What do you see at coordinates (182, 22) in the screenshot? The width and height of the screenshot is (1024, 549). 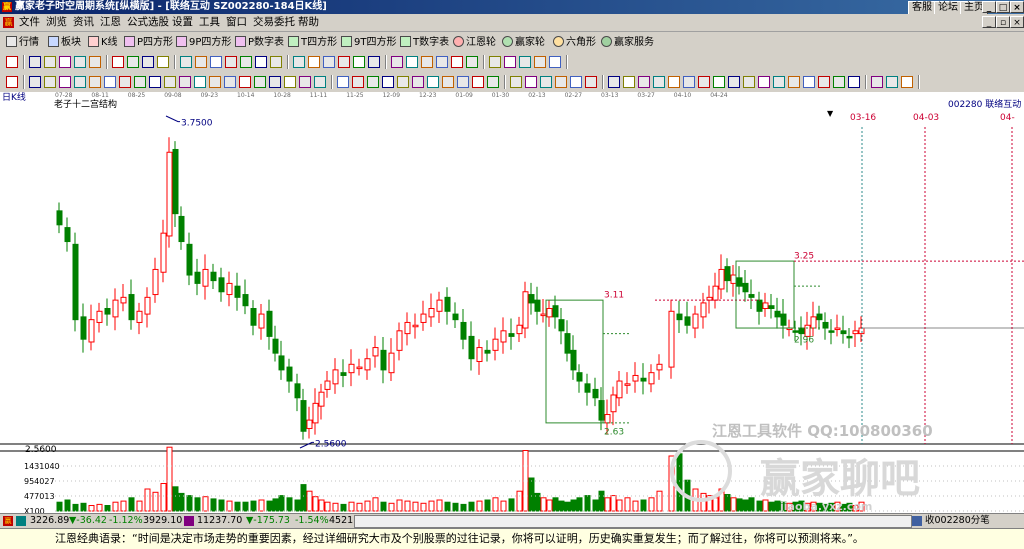 I see `menu-settings: 设置` at bounding box center [182, 22].